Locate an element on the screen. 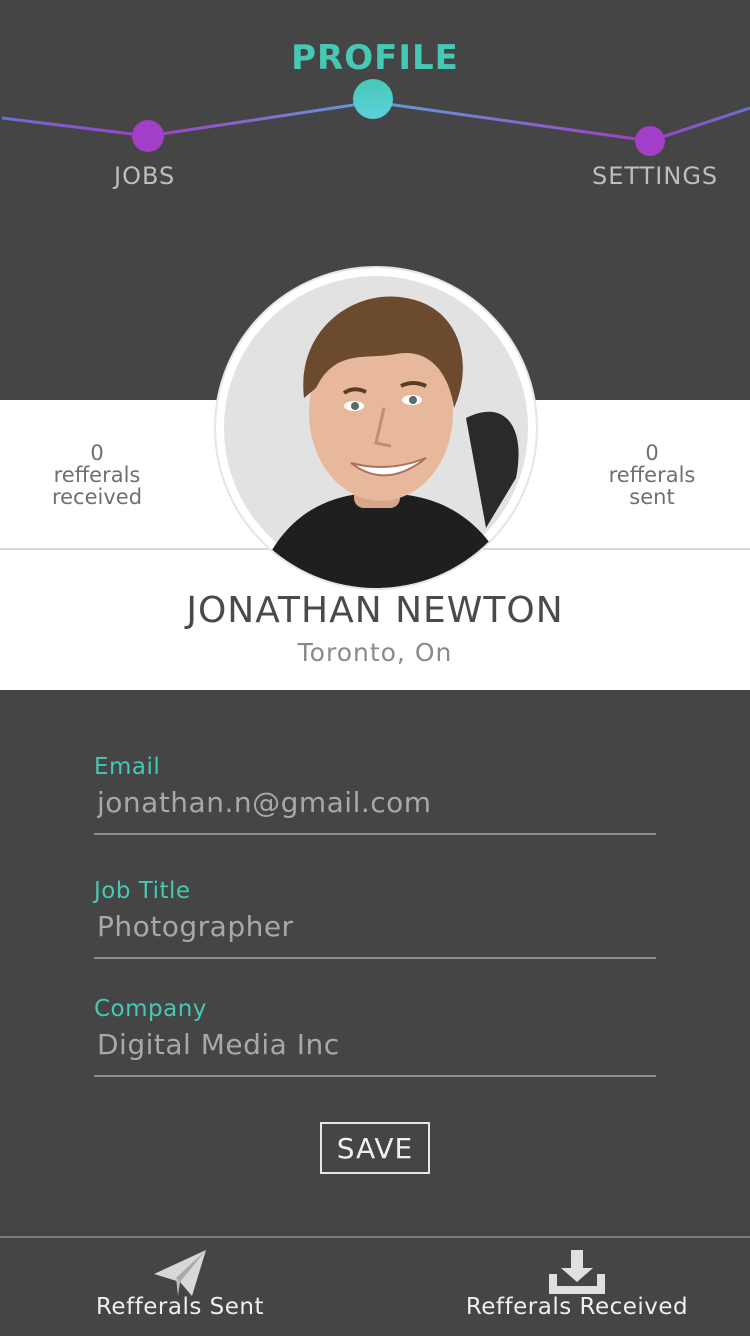 Image resolution: width=750 pixels, height=1336 pixels. stat-sent-line1: refferals is located at coordinates (652, 475).